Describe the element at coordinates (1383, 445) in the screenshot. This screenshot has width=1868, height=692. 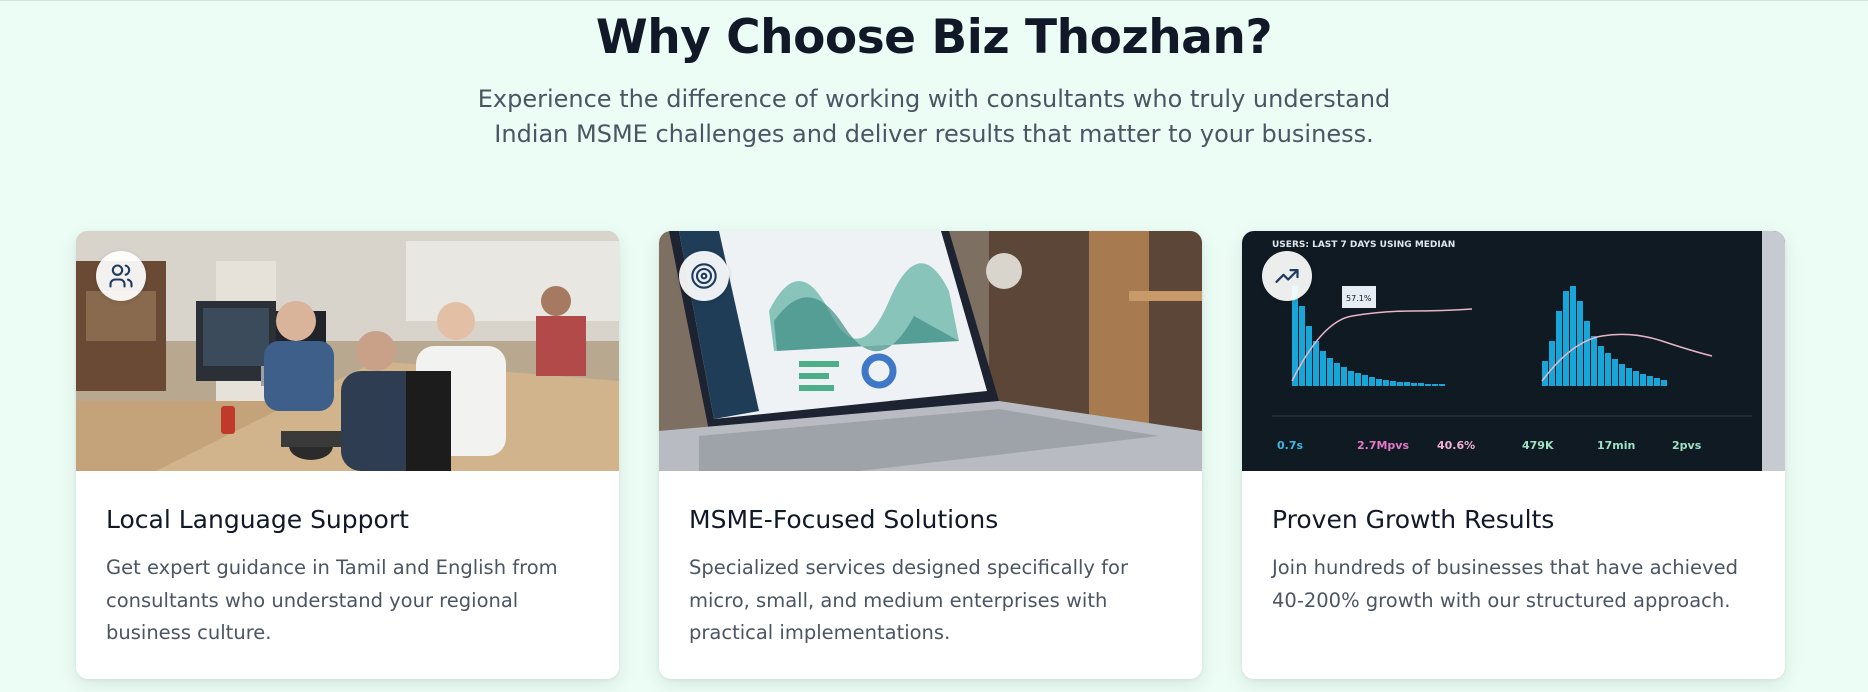
I see `svg-text: 2.7Mpvs` at that location.